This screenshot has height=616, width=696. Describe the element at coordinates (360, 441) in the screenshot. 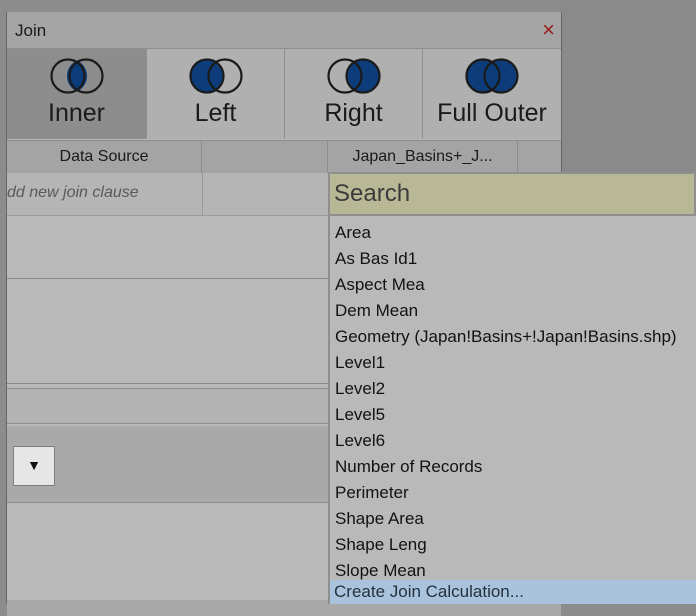

I see `field-item-level6: Level6` at that location.